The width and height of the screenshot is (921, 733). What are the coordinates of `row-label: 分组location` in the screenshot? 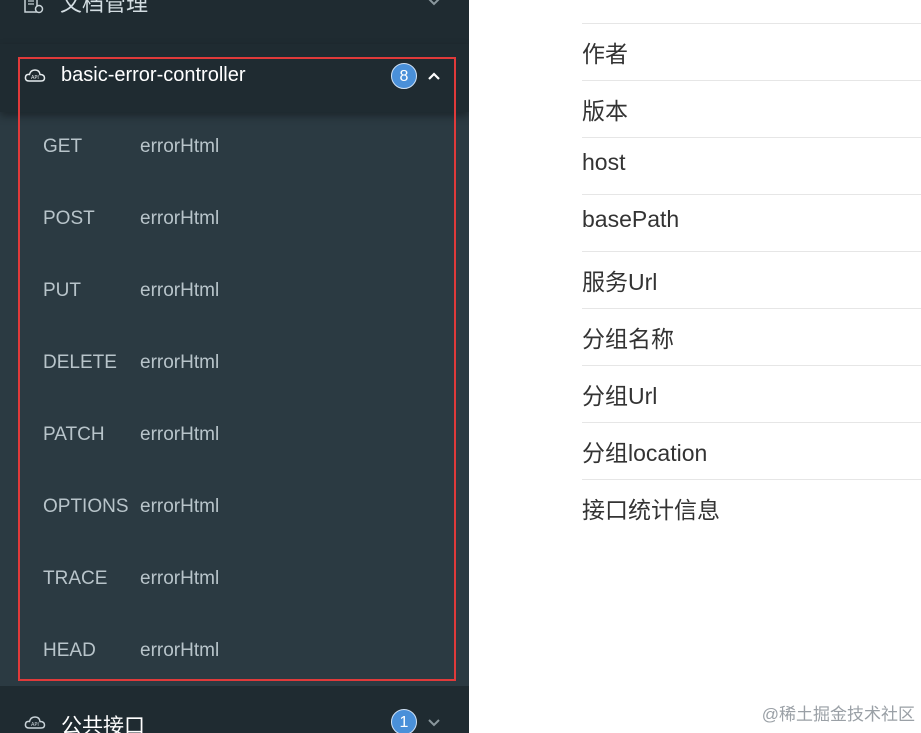 It's located at (645, 453).